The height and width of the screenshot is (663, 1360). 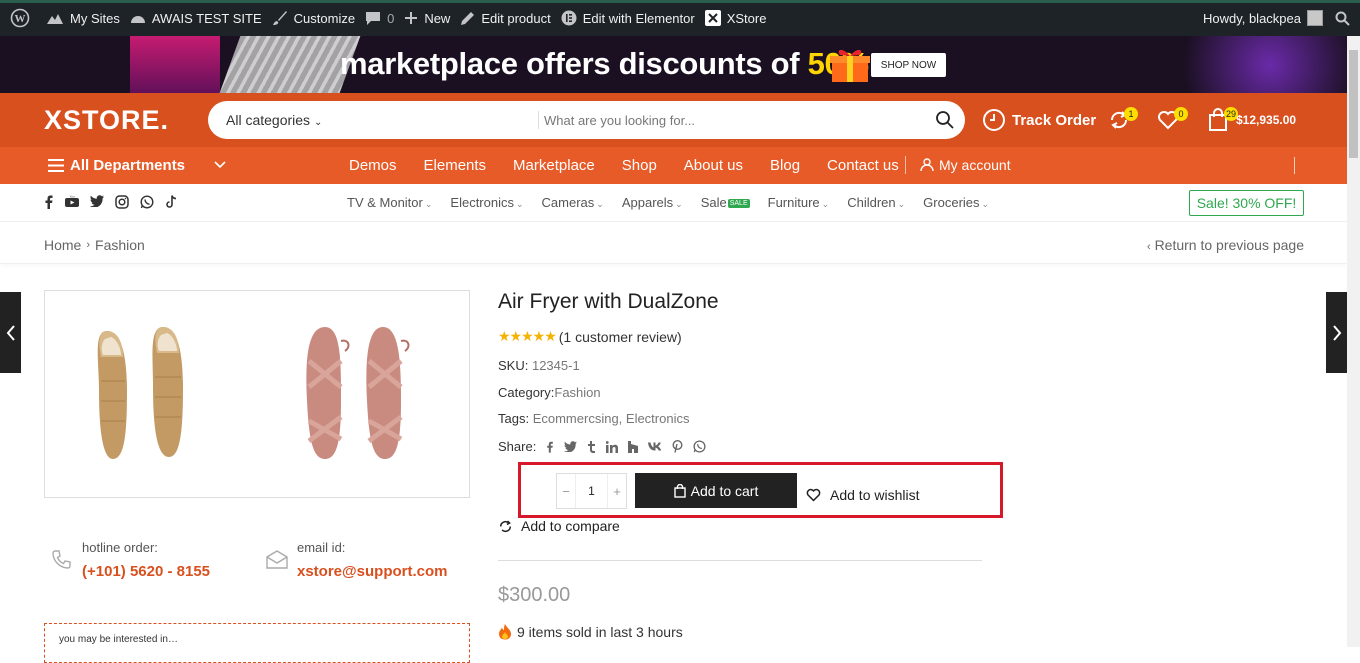 I want to click on nav-contact-us: Contact us, so click(x=863, y=165).